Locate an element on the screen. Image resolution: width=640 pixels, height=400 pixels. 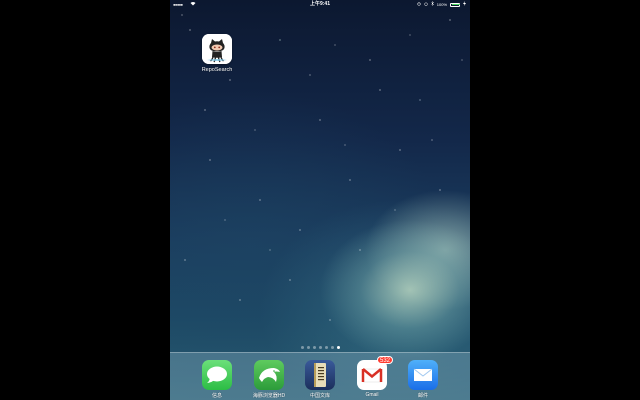
dock-app-label: 邮件 is located at coordinates (422, 396).